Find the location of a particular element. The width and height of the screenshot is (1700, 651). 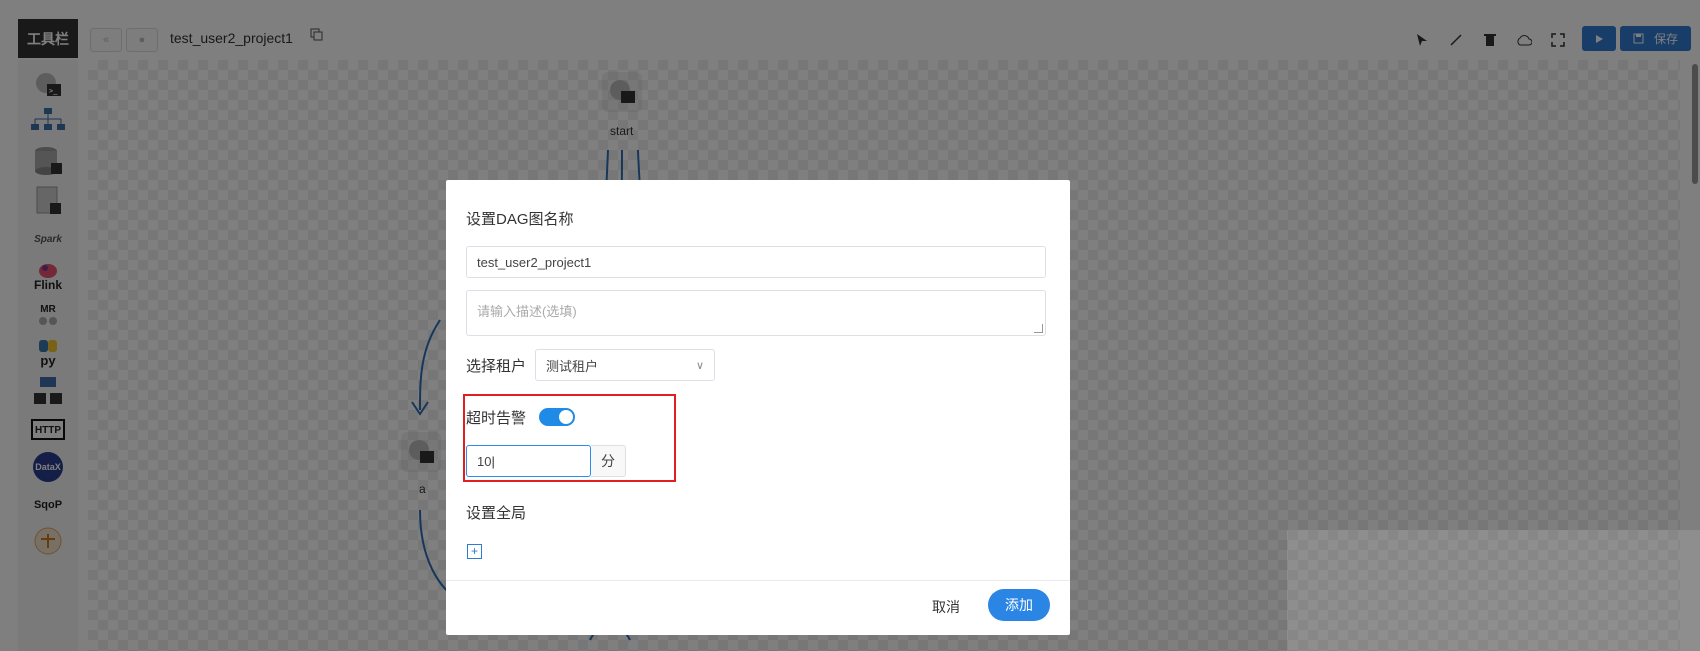

dag-name-input: test_user2_project1 is located at coordinates (756, 262).